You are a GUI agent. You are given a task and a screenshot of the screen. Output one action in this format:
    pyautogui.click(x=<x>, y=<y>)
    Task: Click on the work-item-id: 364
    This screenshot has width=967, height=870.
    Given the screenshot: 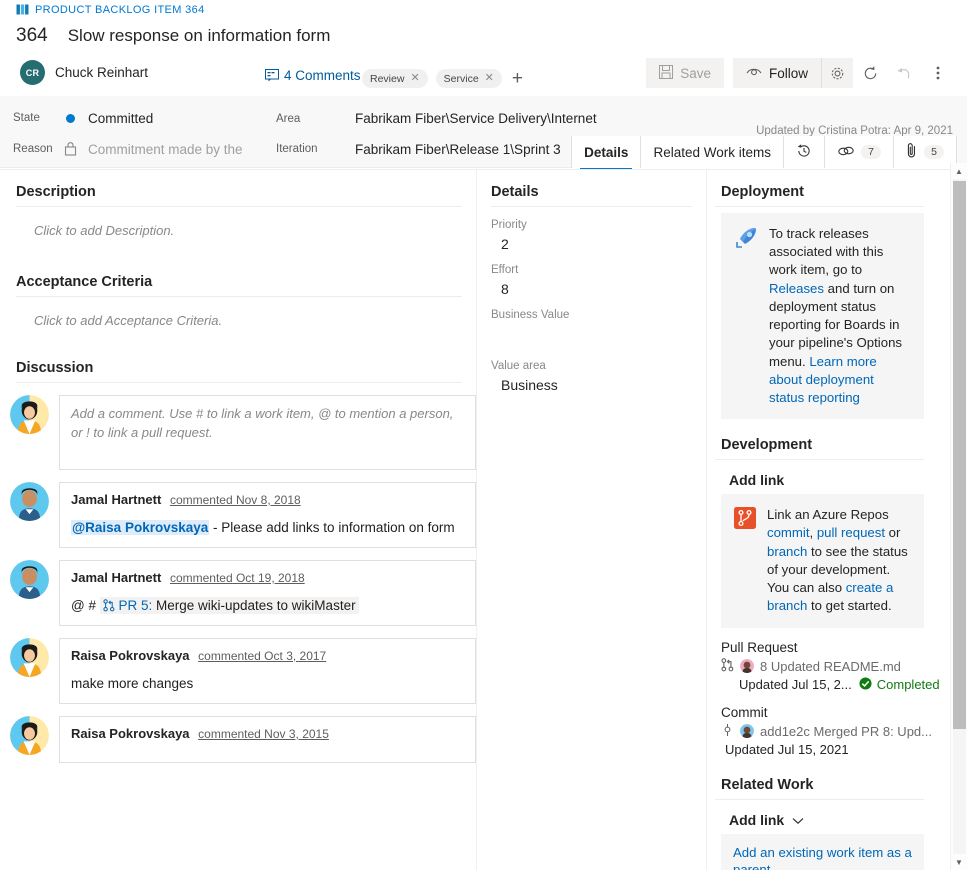 What is the action you would take?
    pyautogui.click(x=32, y=35)
    